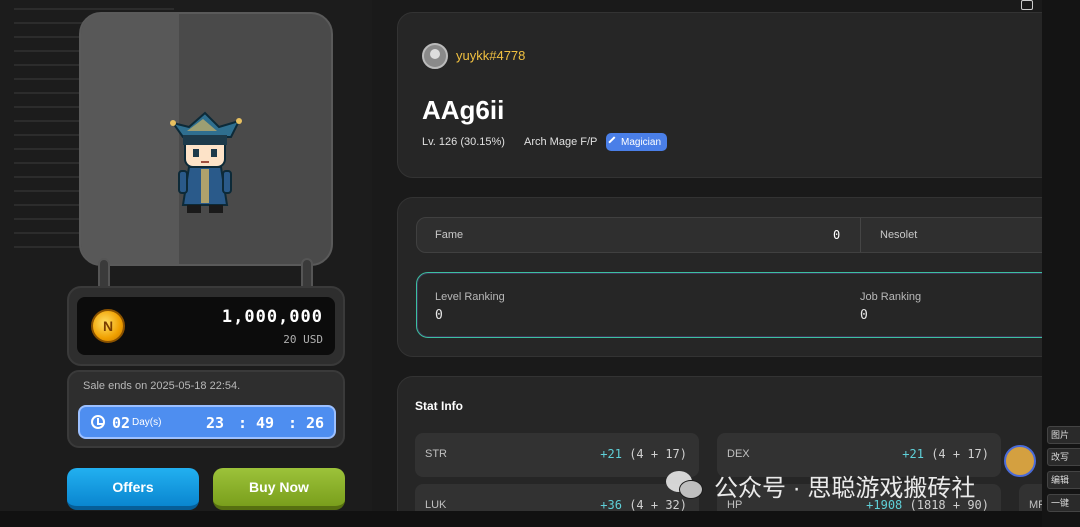  I want to click on stat-row: STR +21 (4 + 17), so click(557, 455).